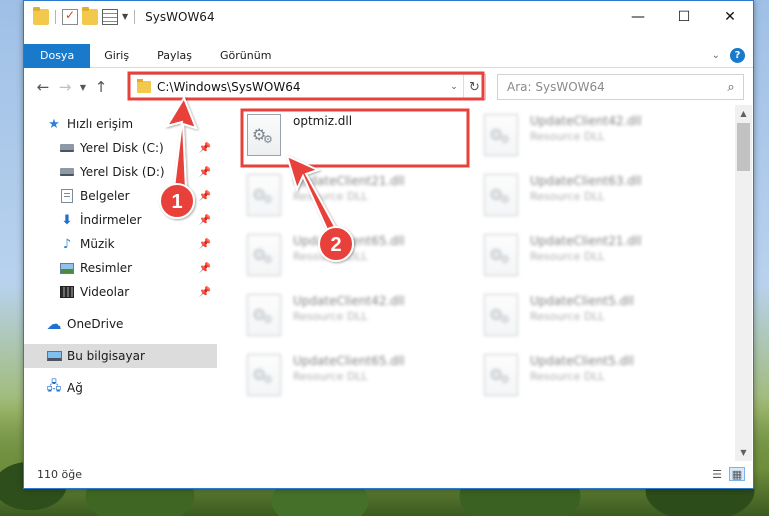 This screenshot has height=516, width=769. Describe the element at coordinates (135, 16) in the screenshot. I see `divider` at that location.